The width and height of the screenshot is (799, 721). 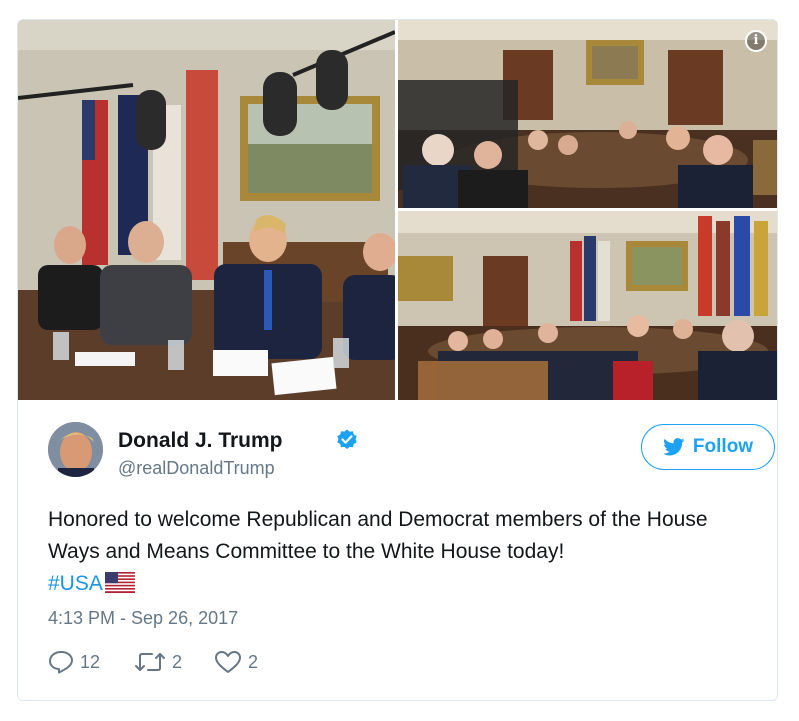 What do you see at coordinates (228, 662) in the screenshot?
I see `heart-icon` at bounding box center [228, 662].